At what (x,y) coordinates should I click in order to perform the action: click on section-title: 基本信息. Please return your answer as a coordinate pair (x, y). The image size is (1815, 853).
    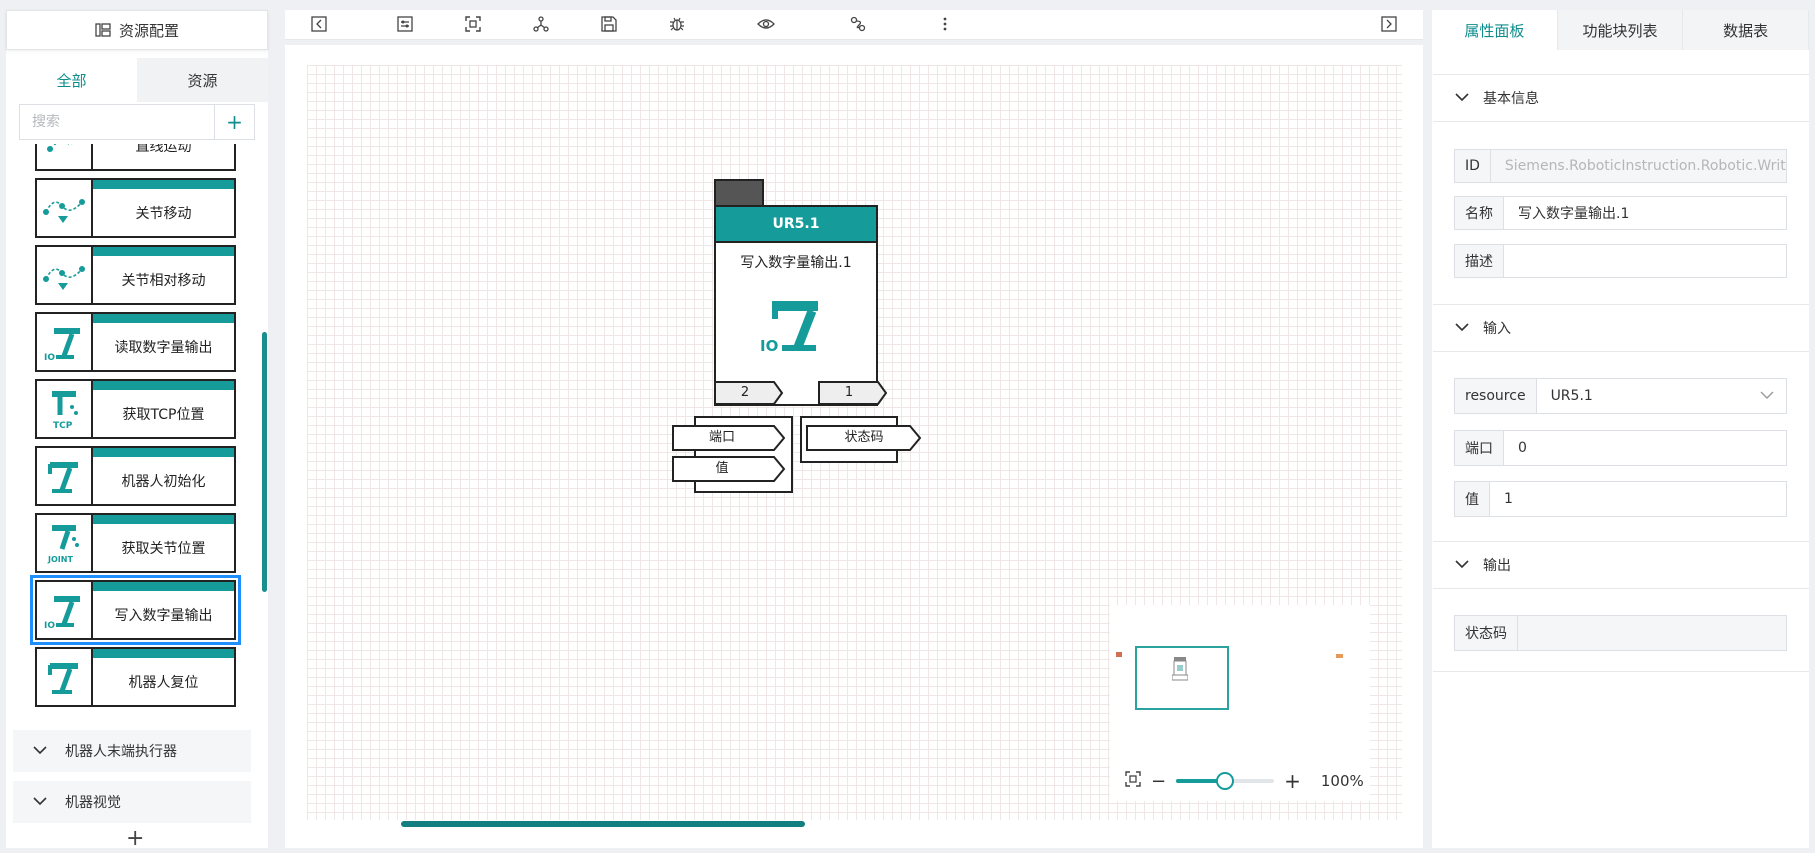
    Looking at the image, I should click on (1511, 99).